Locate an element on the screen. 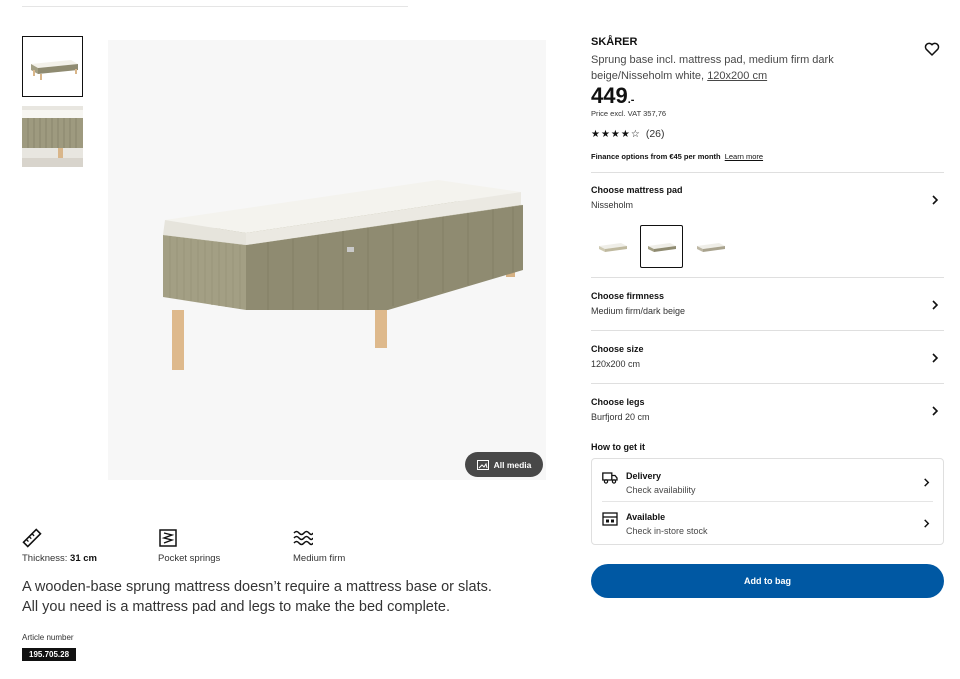 Image resolution: width=960 pixels, height=679 pixels. article-number-label: Article number is located at coordinates (48, 637).